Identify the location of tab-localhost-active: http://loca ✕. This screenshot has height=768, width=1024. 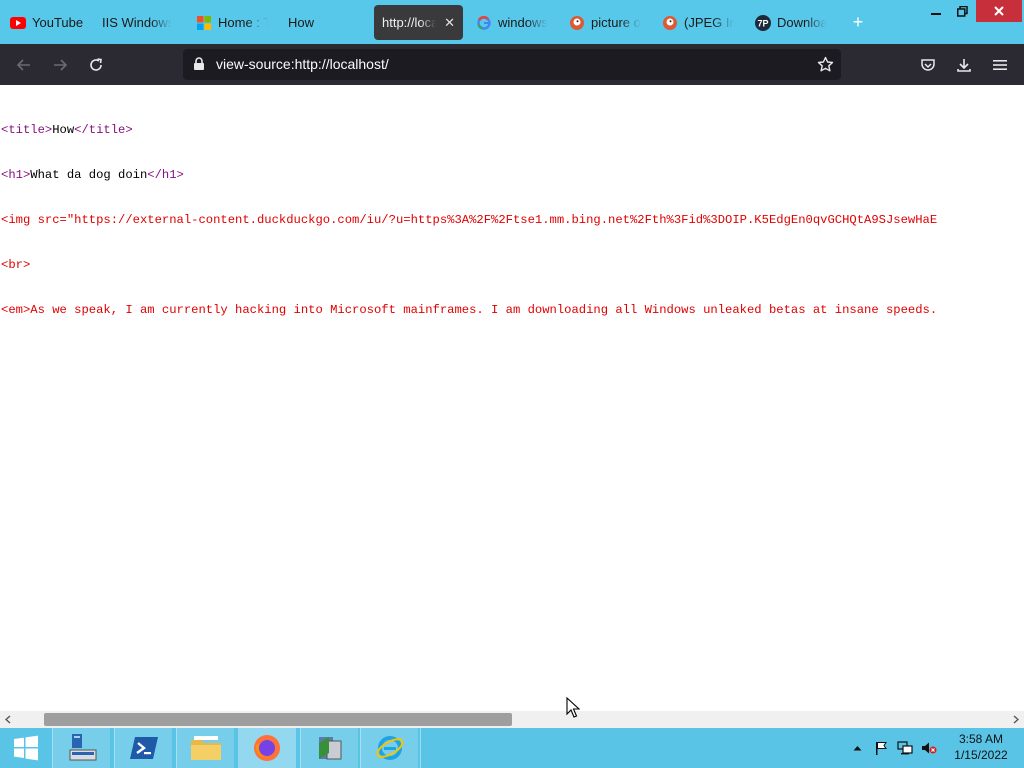
(418, 22).